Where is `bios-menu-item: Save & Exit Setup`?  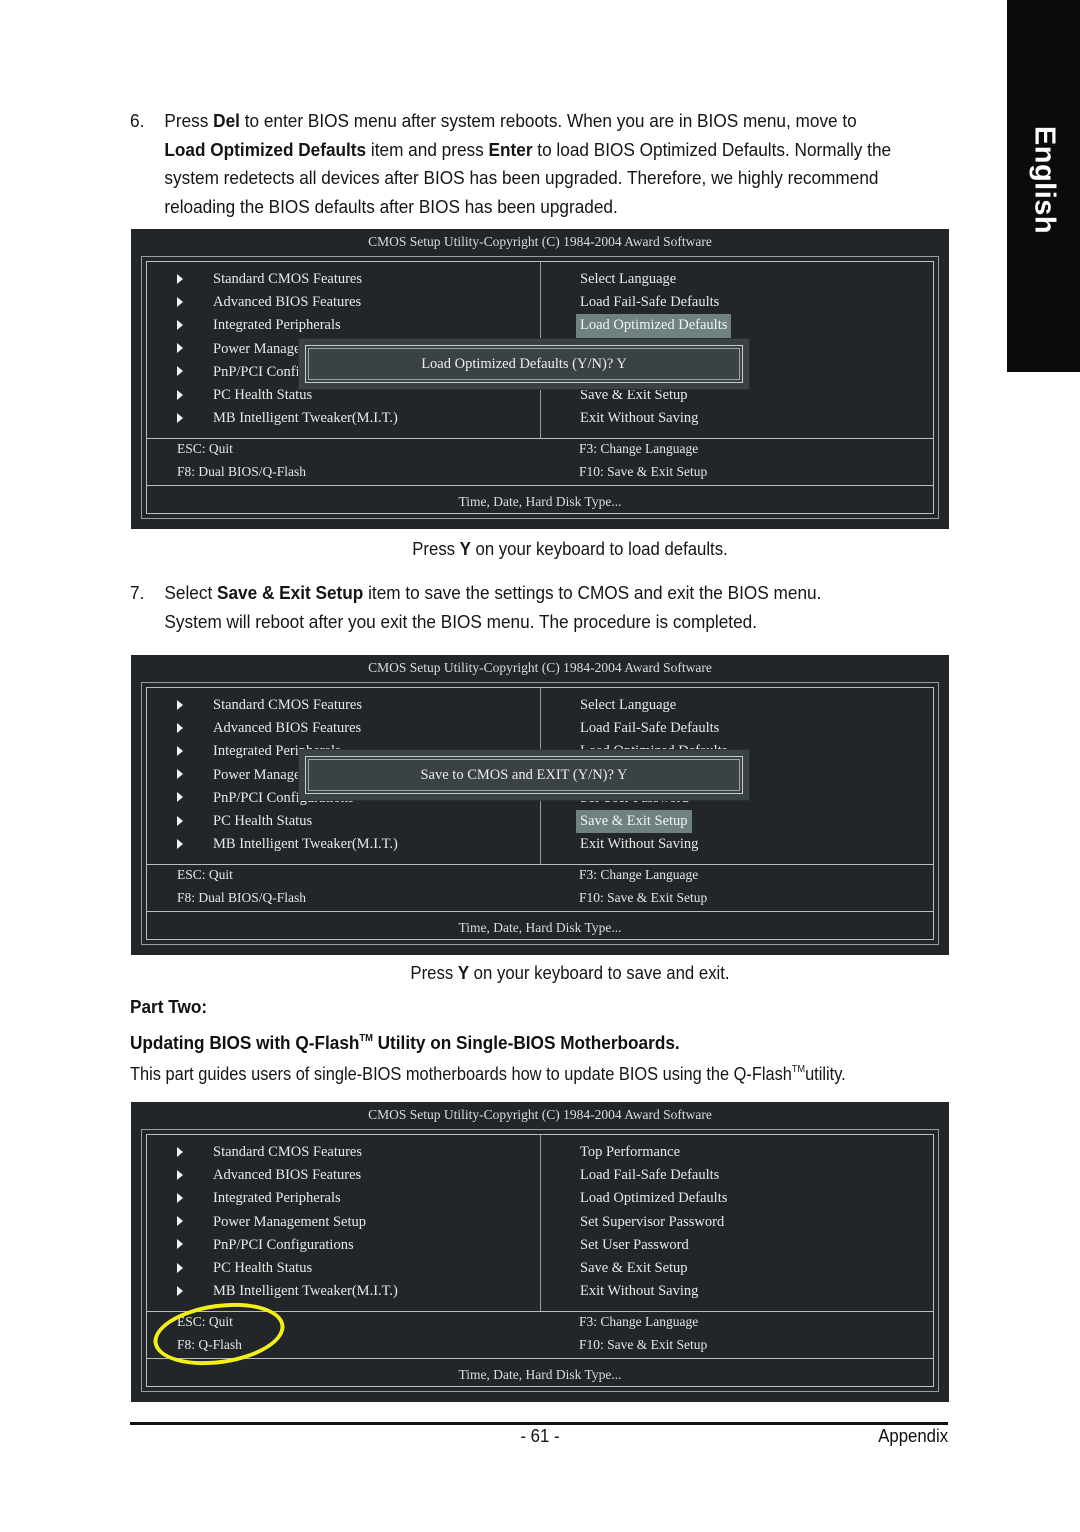 bios-menu-item: Save & Exit Setup is located at coordinates (653, 1268).